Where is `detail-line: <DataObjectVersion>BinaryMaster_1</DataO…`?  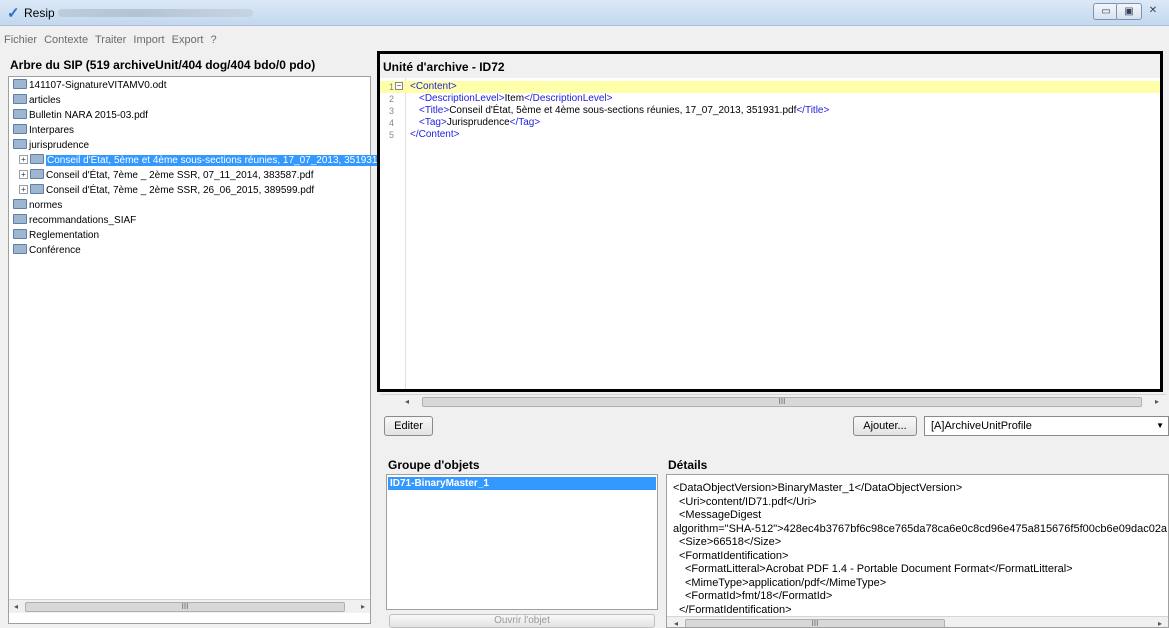
detail-line: <DataObjectVersion>BinaryMaster_1</DataO… is located at coordinates (818, 488).